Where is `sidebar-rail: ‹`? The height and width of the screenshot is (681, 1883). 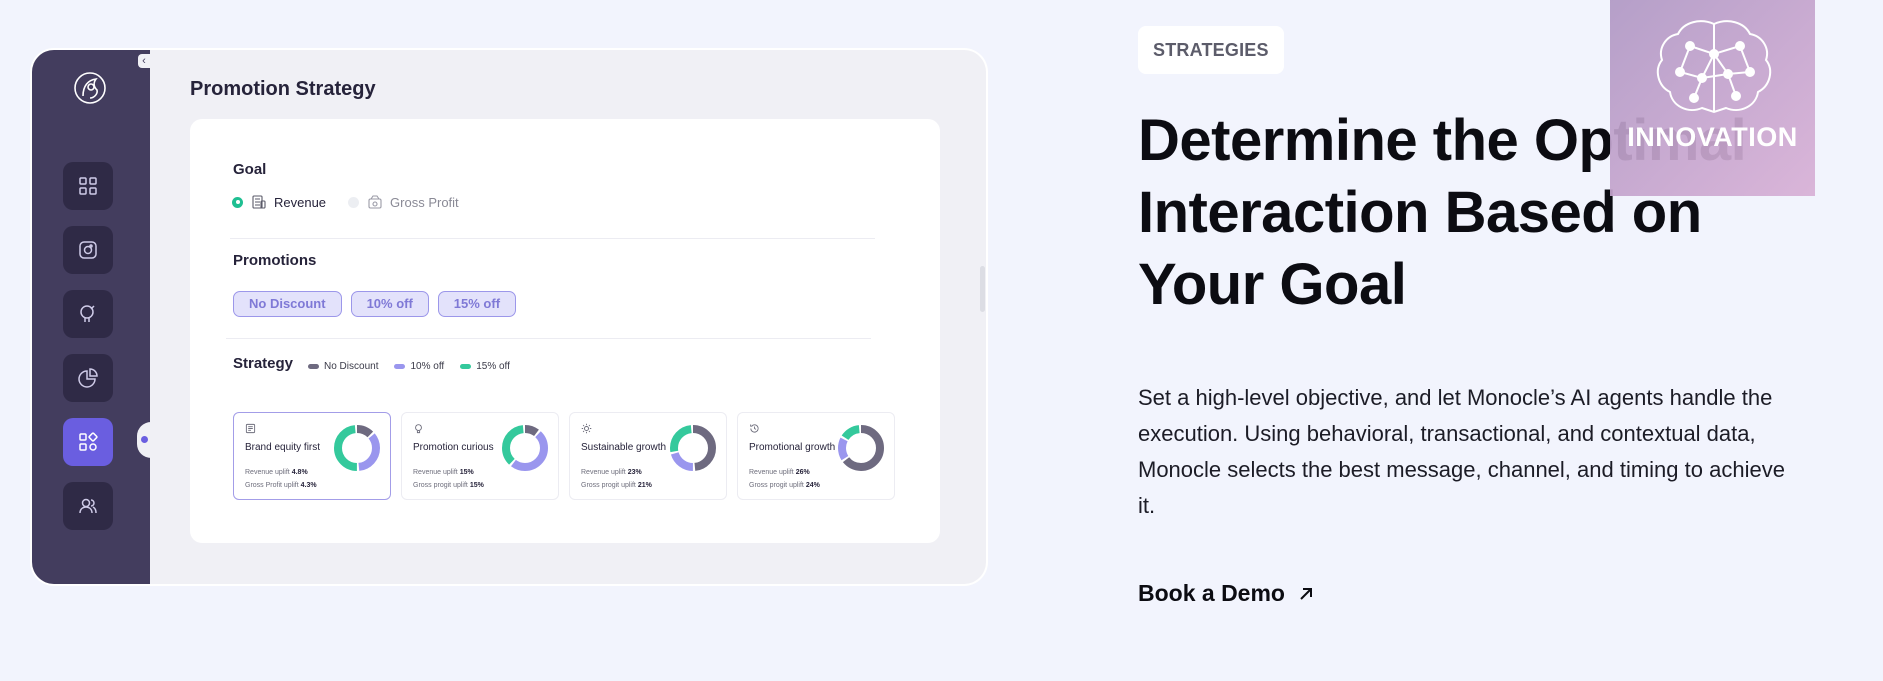
sidebar-rail: ‹ is located at coordinates (91, 317).